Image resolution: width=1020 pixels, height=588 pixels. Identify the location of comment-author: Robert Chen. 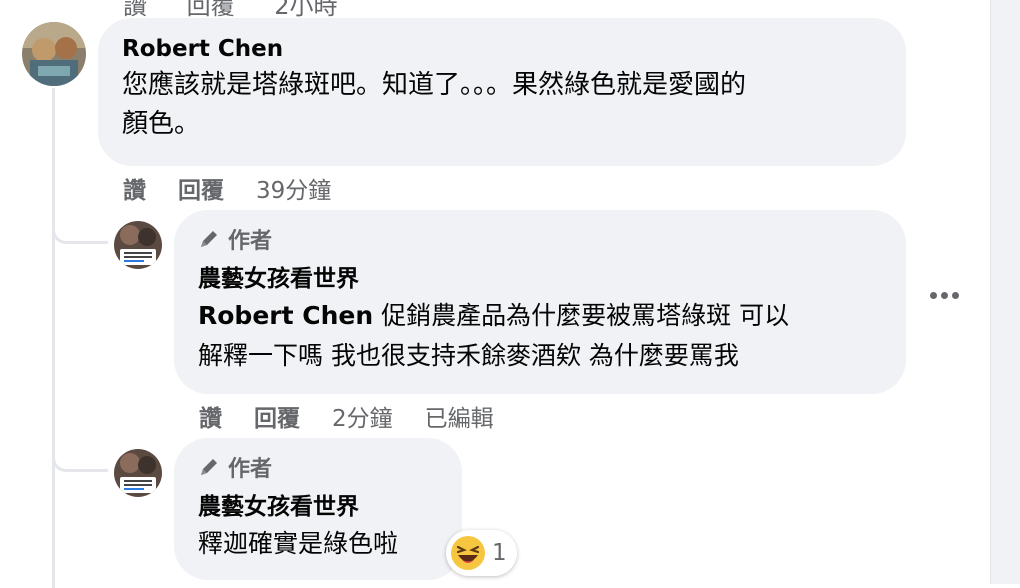
(502, 49).